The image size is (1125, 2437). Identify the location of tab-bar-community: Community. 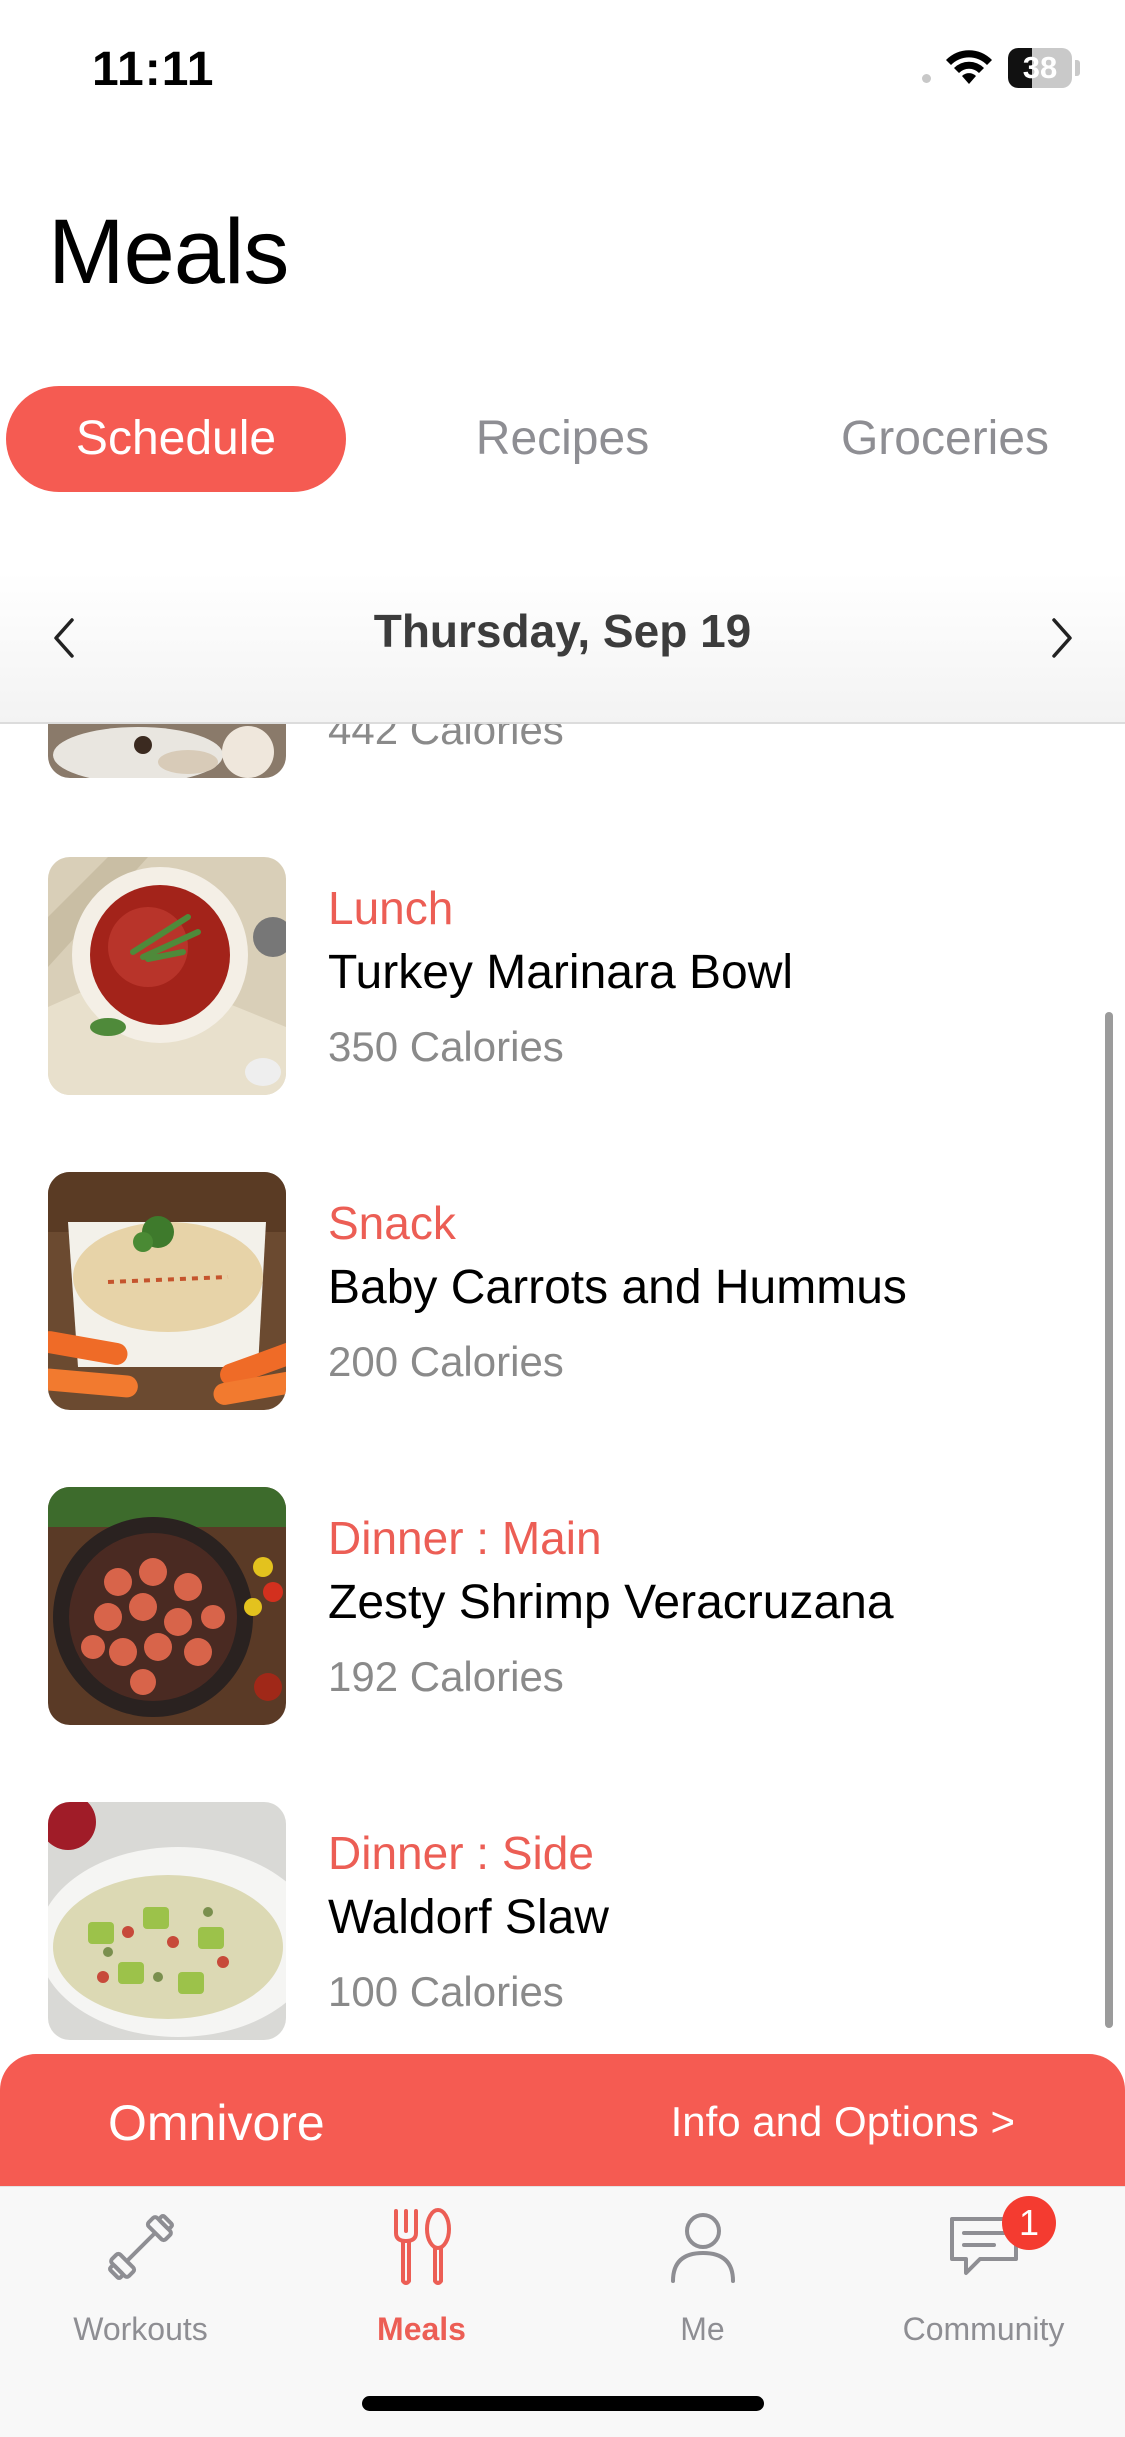
(983, 2277).